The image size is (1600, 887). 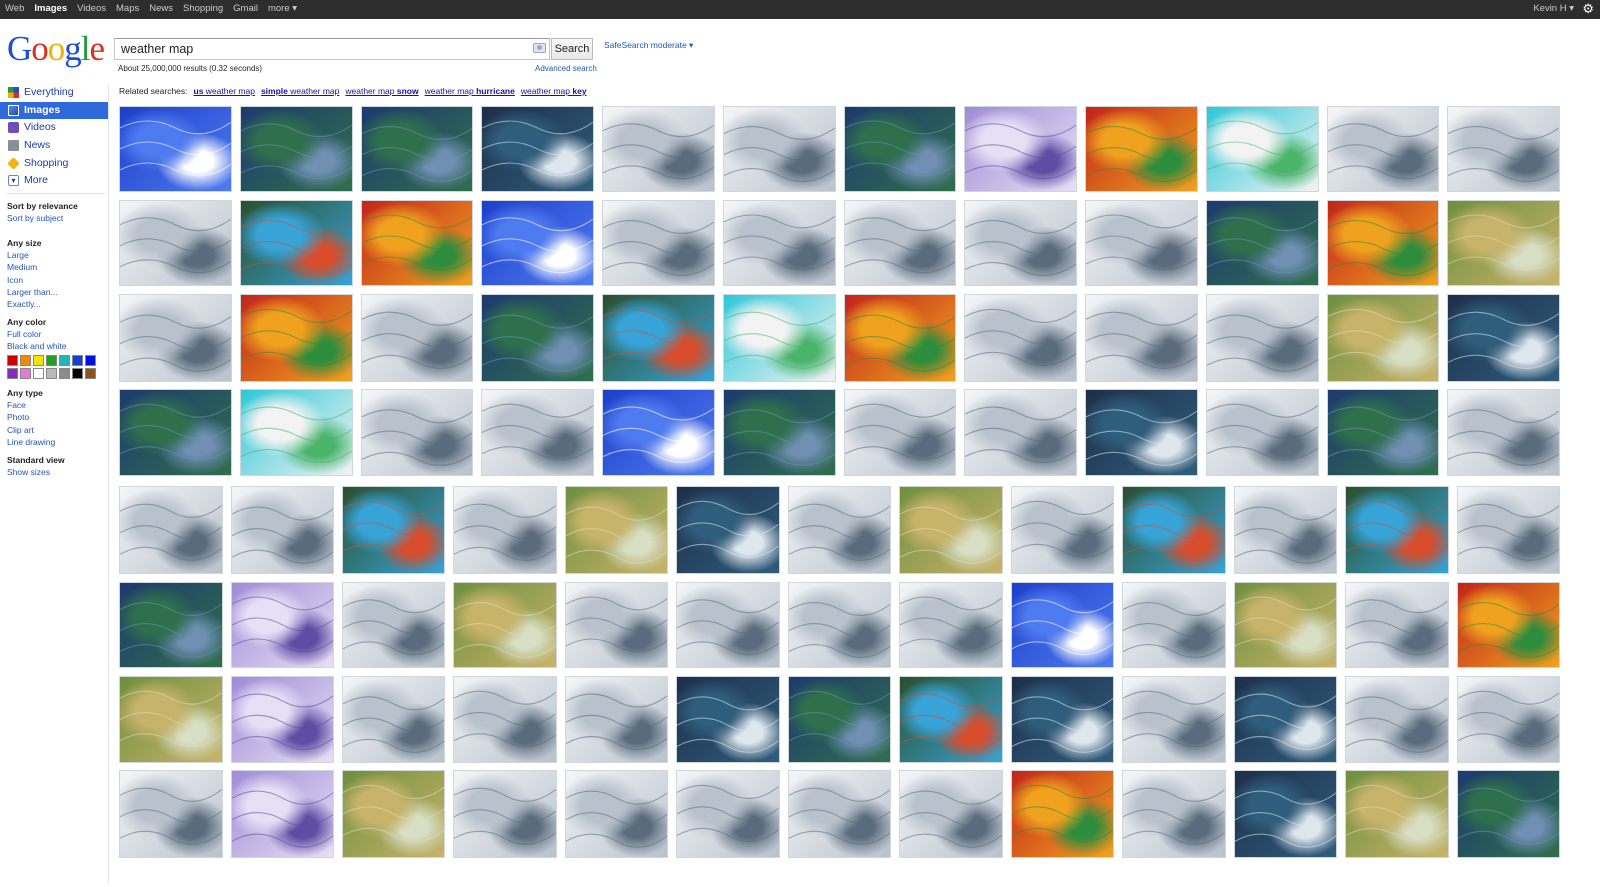 What do you see at coordinates (728, 719) in the screenshot?
I see `image-result-satellite-radar-map` at bounding box center [728, 719].